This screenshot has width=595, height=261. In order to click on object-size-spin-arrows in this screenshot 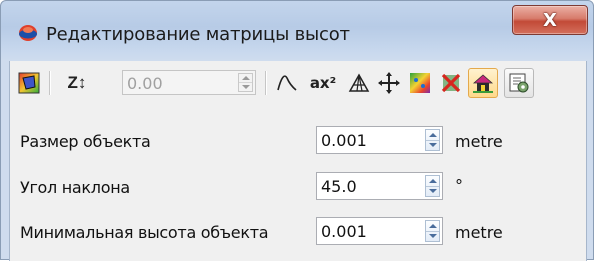, I will do `click(432, 140)`.